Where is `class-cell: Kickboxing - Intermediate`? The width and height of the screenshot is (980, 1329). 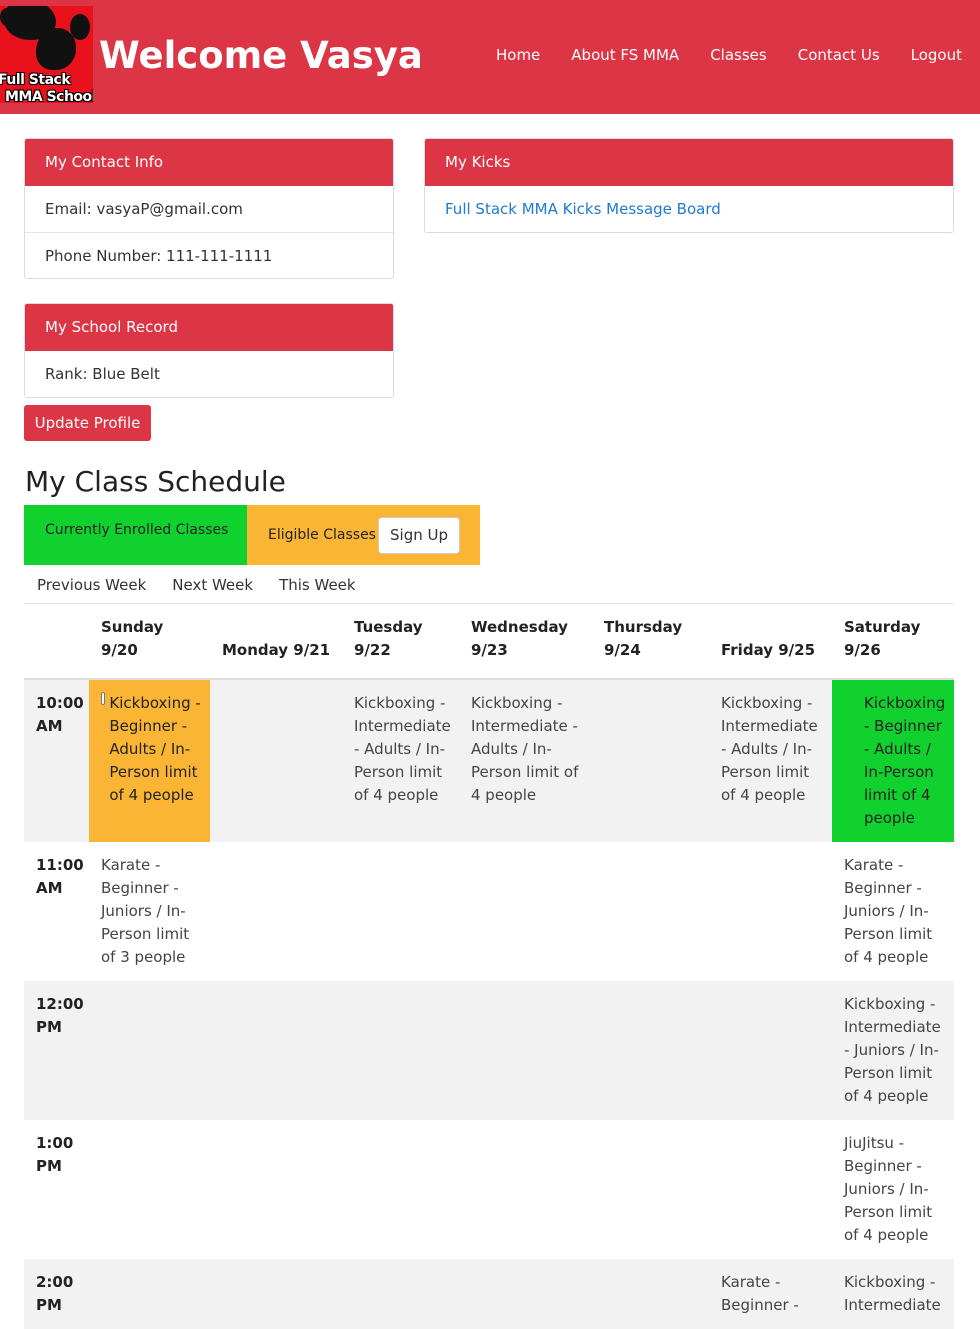 class-cell: Kickboxing - Intermediate is located at coordinates (893, 1294).